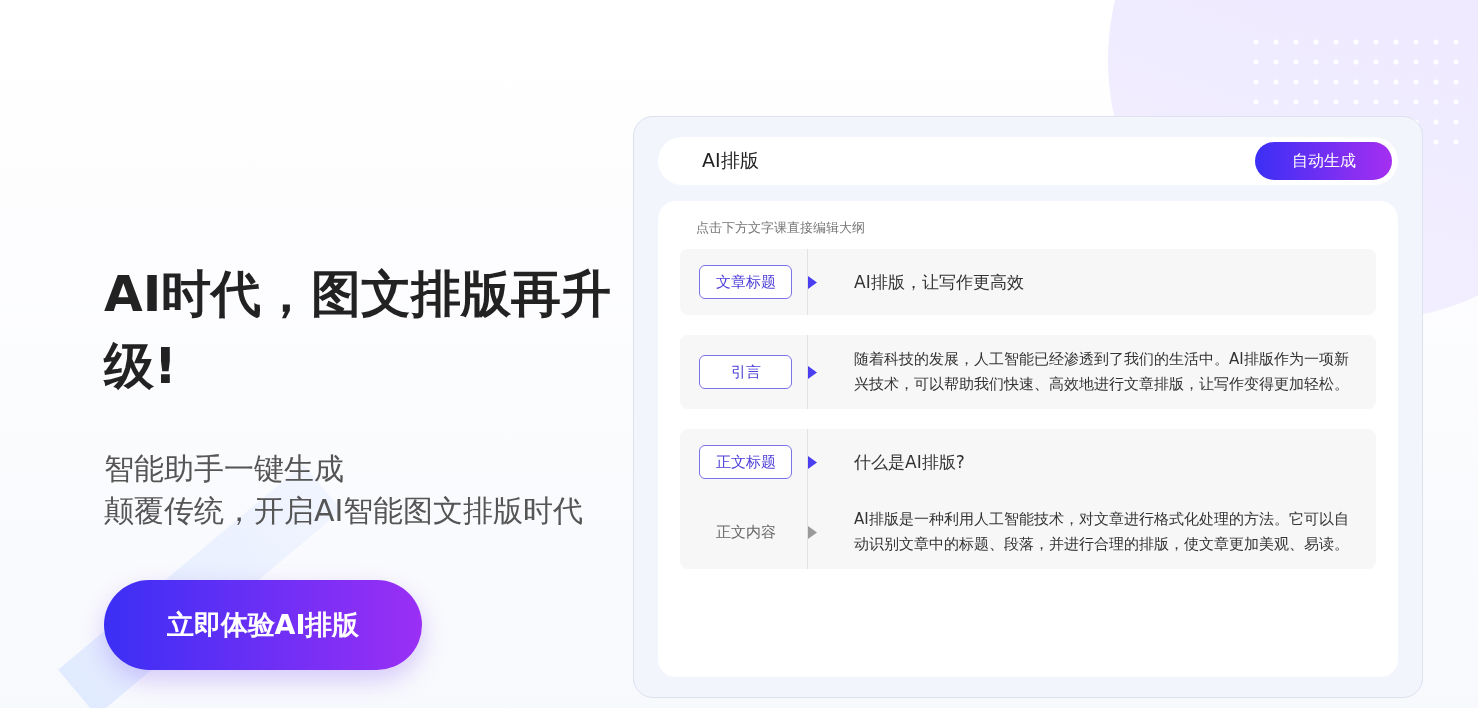 This screenshot has height=708, width=1478. What do you see at coordinates (1092, 282) in the screenshot?
I see `outline-text: AI排版，让写作更高效` at bounding box center [1092, 282].